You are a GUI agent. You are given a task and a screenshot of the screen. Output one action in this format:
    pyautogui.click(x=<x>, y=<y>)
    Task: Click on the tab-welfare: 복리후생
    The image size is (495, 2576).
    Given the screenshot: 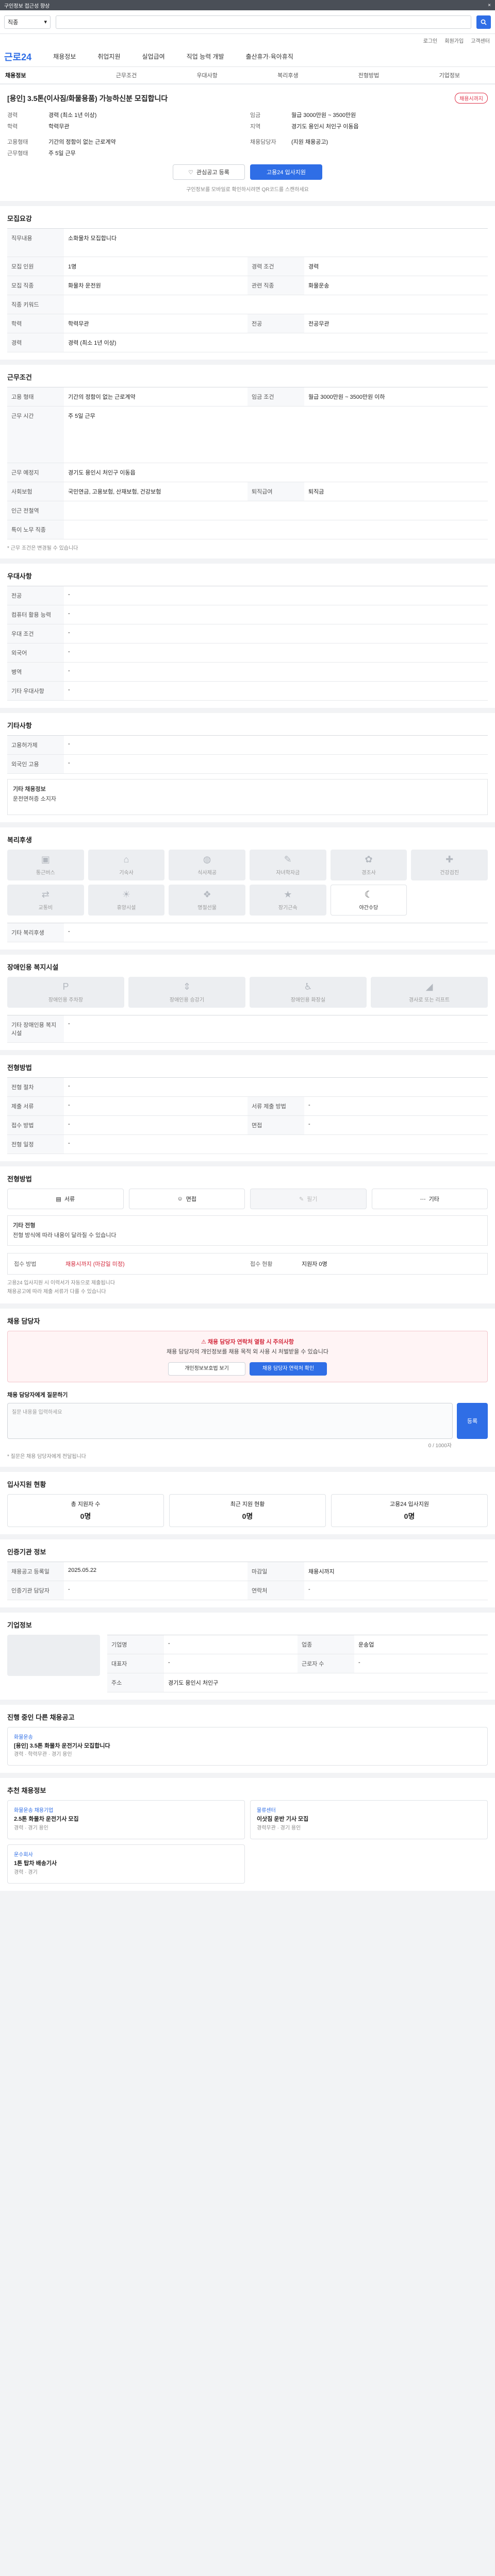 What is the action you would take?
    pyautogui.click(x=288, y=75)
    